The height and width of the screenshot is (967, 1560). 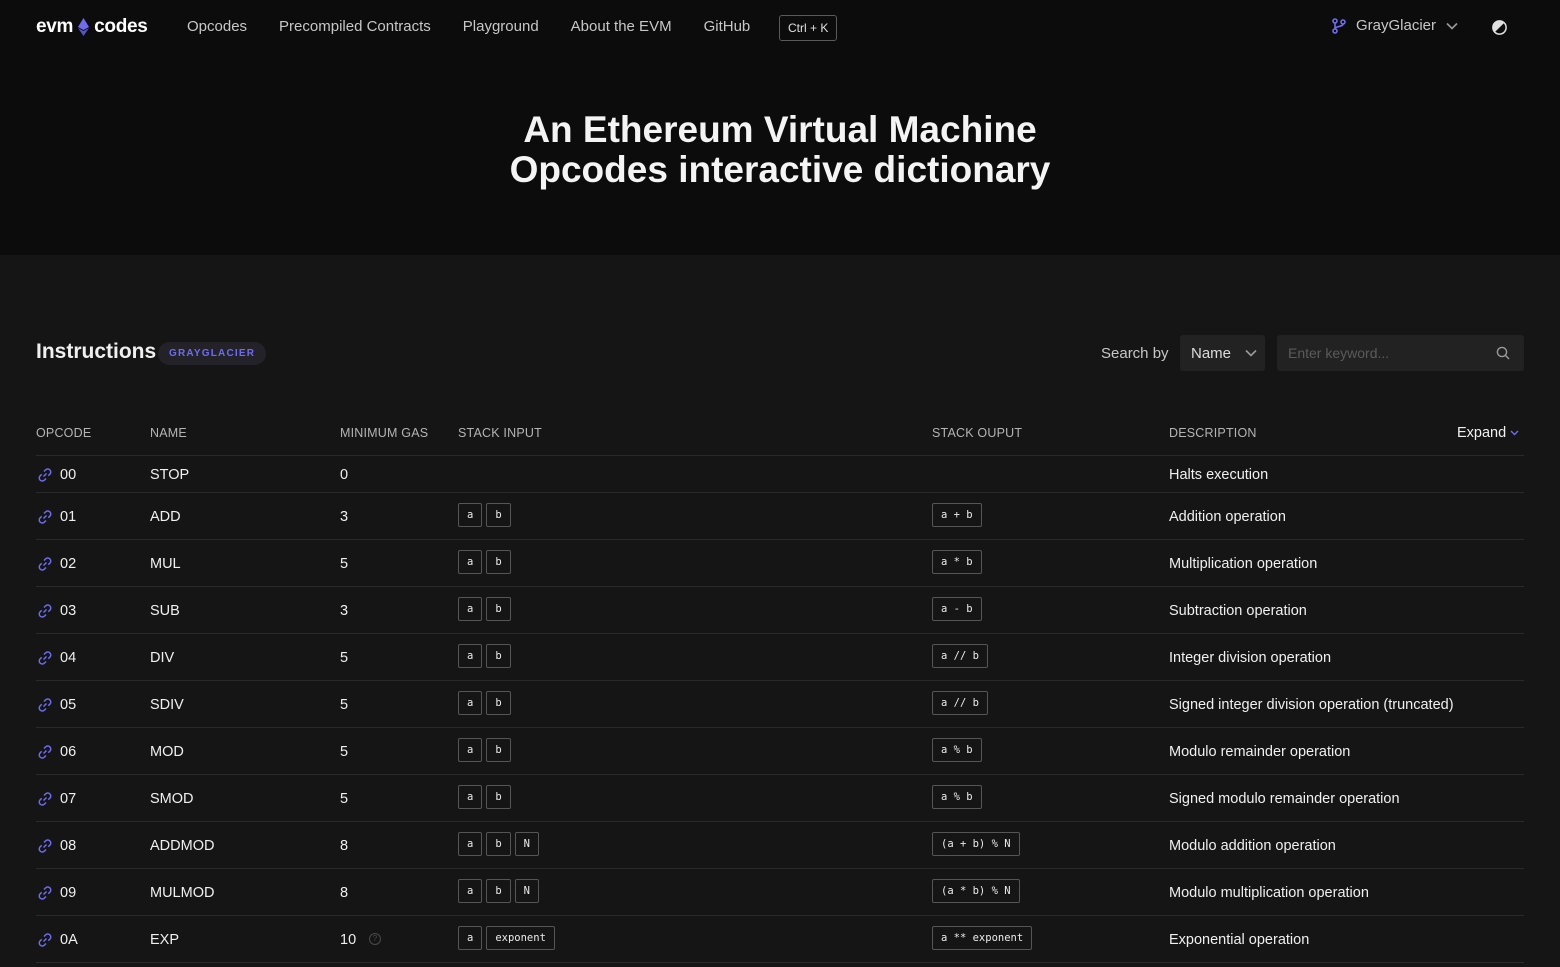 I want to click on name-cell: SDIV, so click(x=167, y=705).